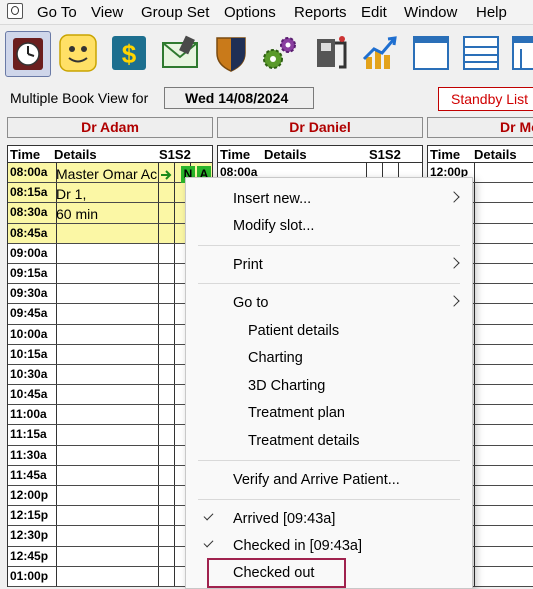  What do you see at coordinates (29, 515) in the screenshot?
I see `time-label: 12:15p` at bounding box center [29, 515].